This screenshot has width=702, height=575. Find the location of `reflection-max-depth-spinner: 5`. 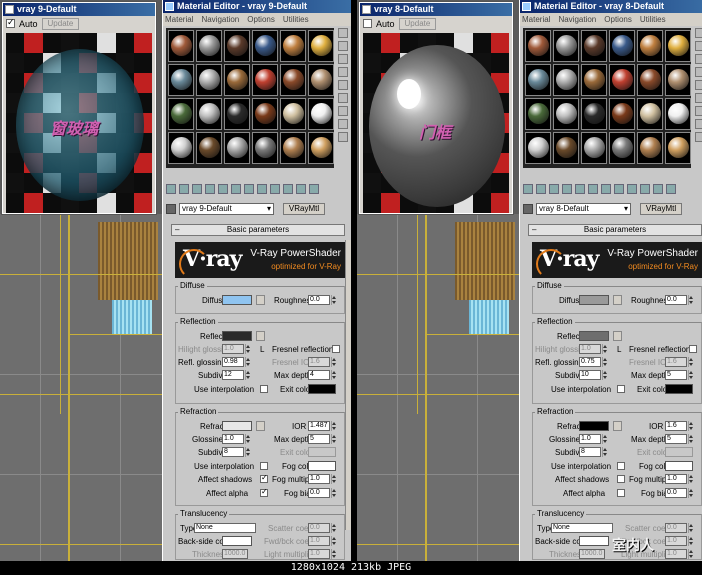

reflection-max-depth-spinner: 5 is located at coordinates (676, 375).